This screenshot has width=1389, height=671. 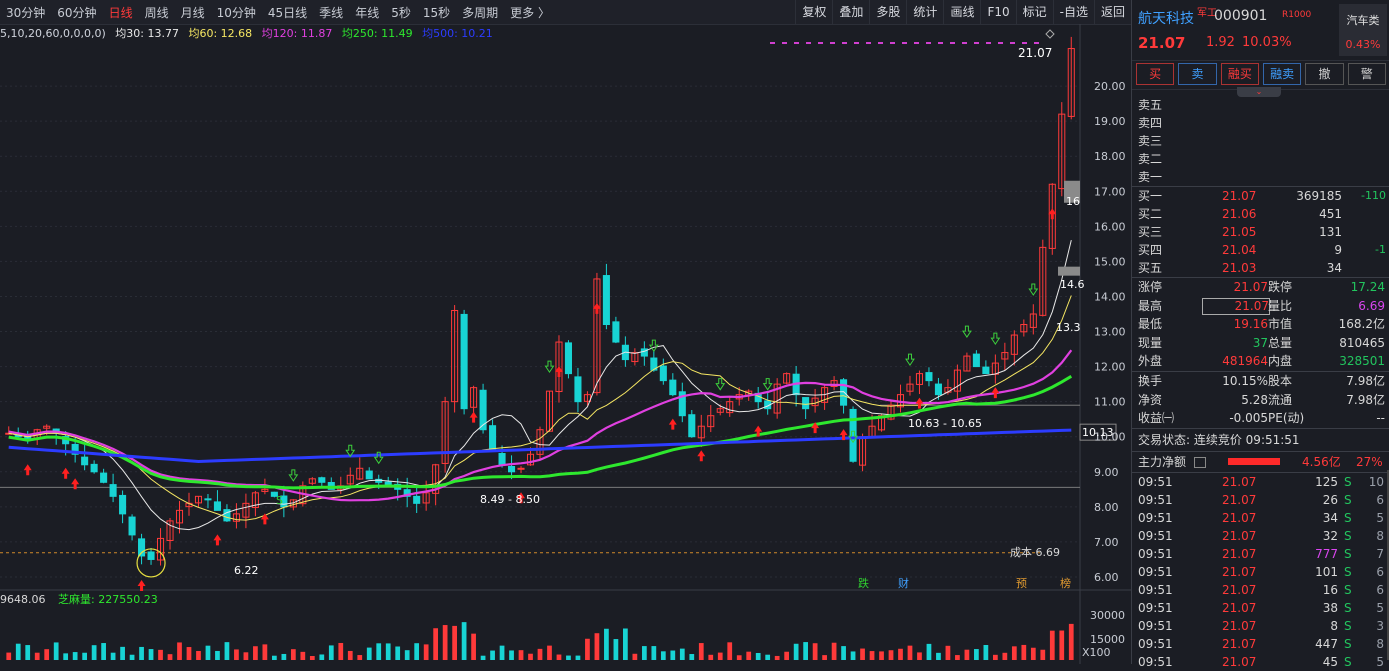 What do you see at coordinates (850, 12) in the screenshot?
I see `tool-button-1: 叠加` at bounding box center [850, 12].